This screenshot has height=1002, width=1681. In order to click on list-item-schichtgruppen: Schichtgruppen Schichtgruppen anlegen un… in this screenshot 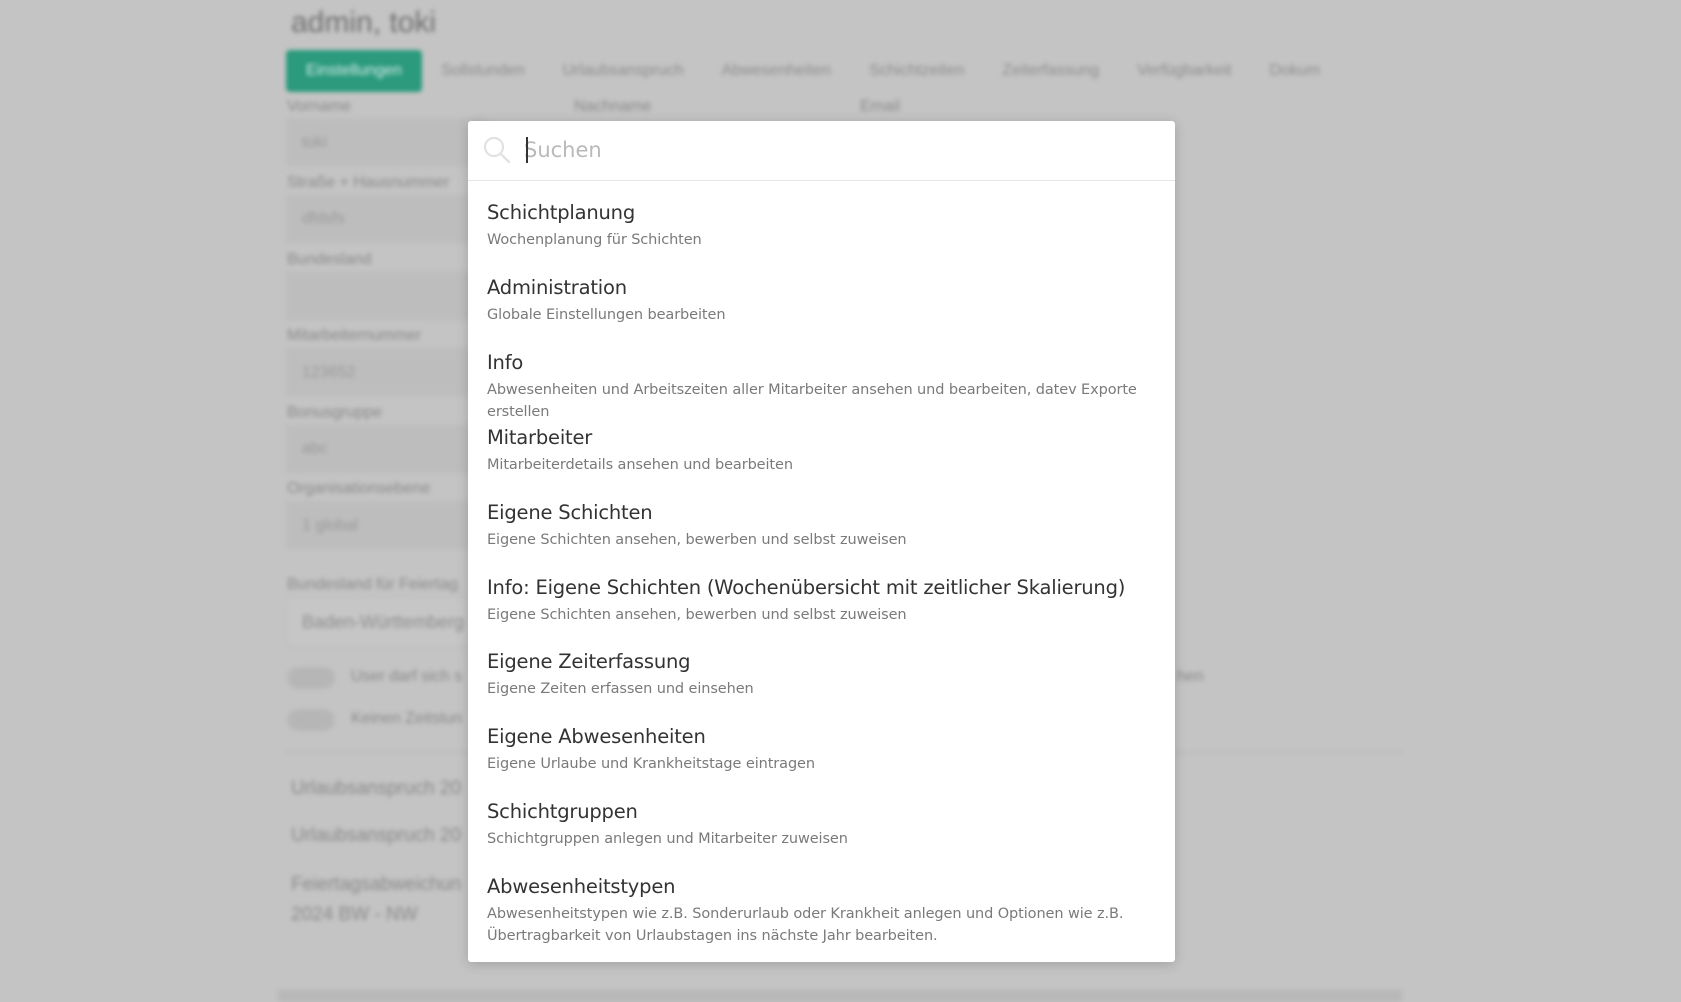, I will do `click(821, 836)`.